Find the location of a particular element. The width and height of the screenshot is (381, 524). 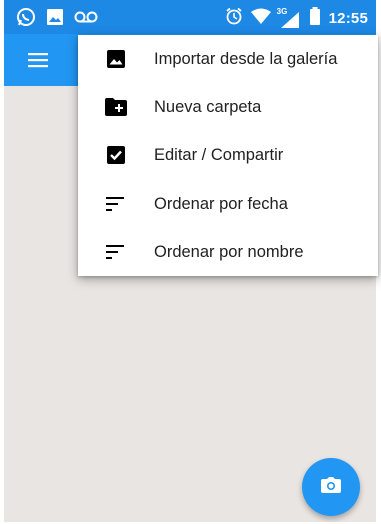

status-bar: 3G 12:55 is located at coordinates (190, 17).